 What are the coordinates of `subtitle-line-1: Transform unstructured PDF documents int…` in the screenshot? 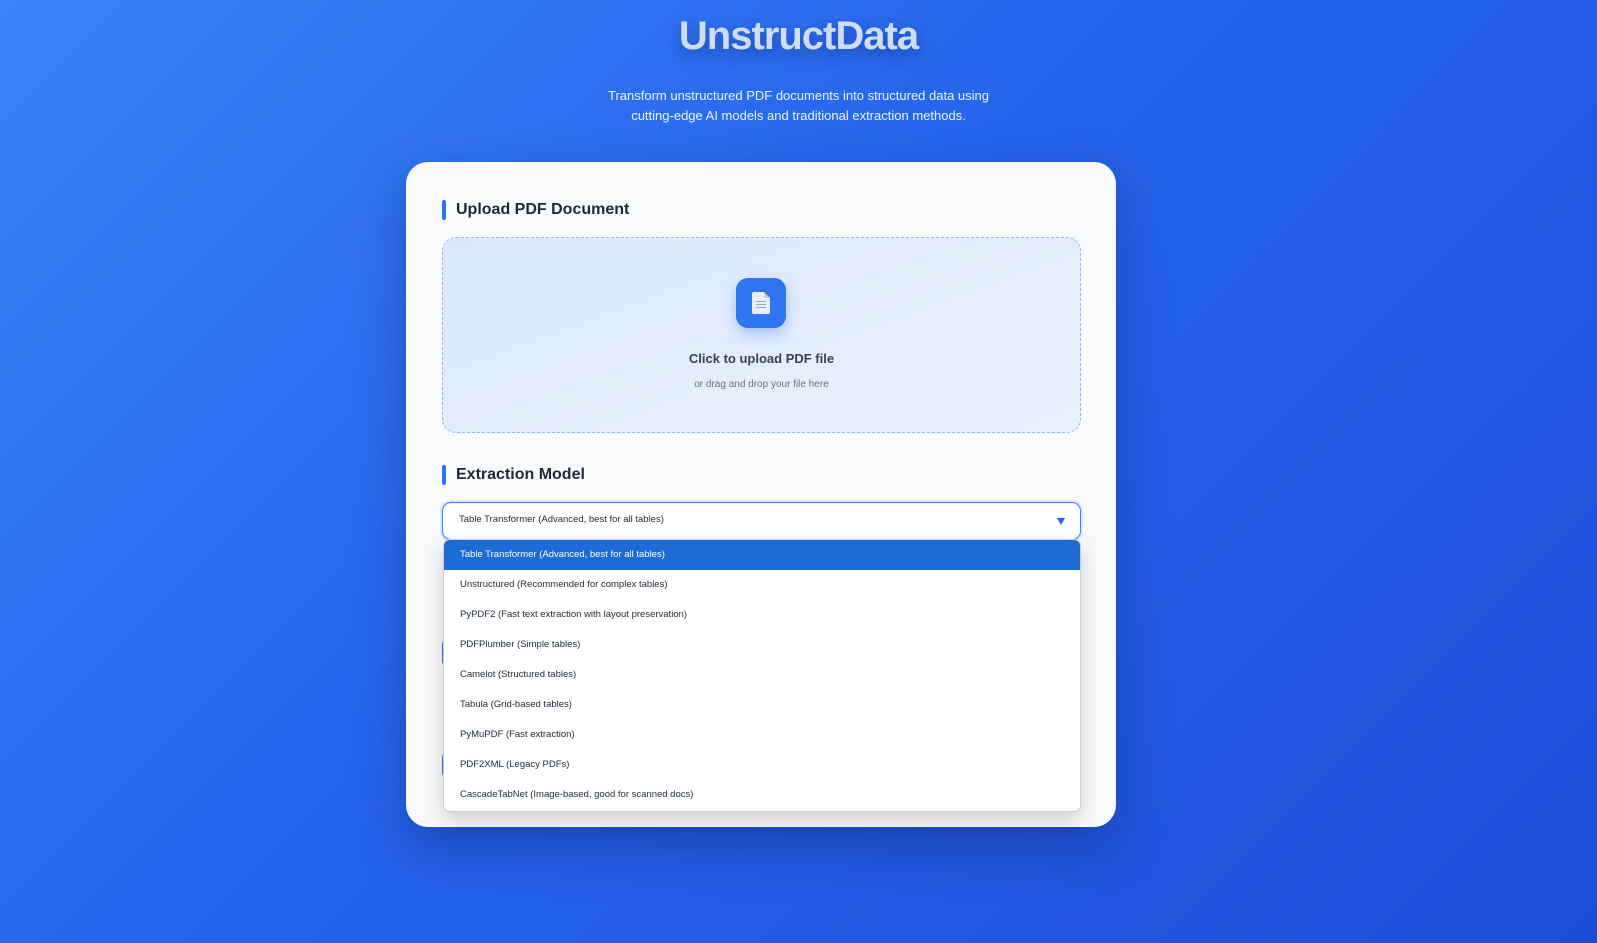 It's located at (798, 95).